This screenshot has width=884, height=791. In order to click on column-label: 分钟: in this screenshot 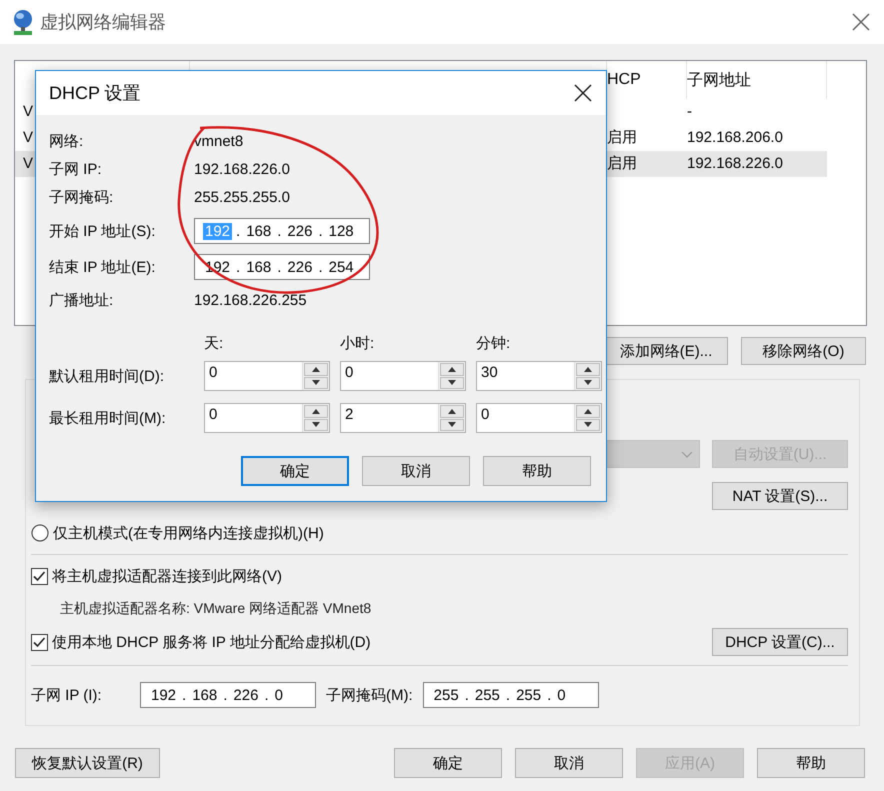, I will do `click(493, 343)`.